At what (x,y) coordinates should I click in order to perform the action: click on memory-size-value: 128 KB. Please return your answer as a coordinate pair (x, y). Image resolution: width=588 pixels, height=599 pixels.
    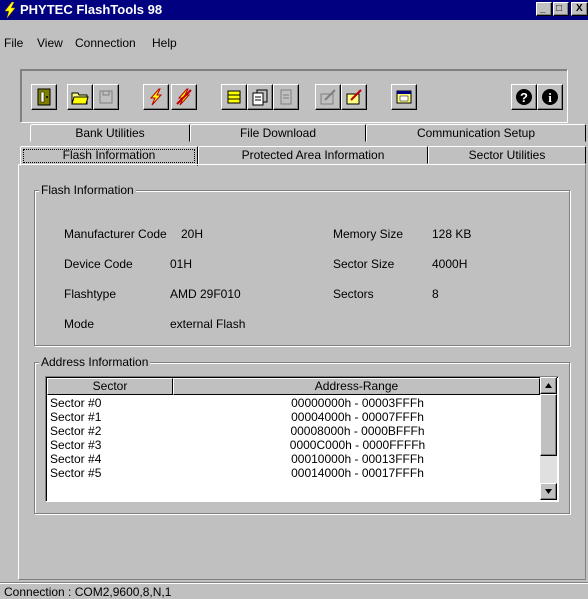
    Looking at the image, I should click on (452, 234).